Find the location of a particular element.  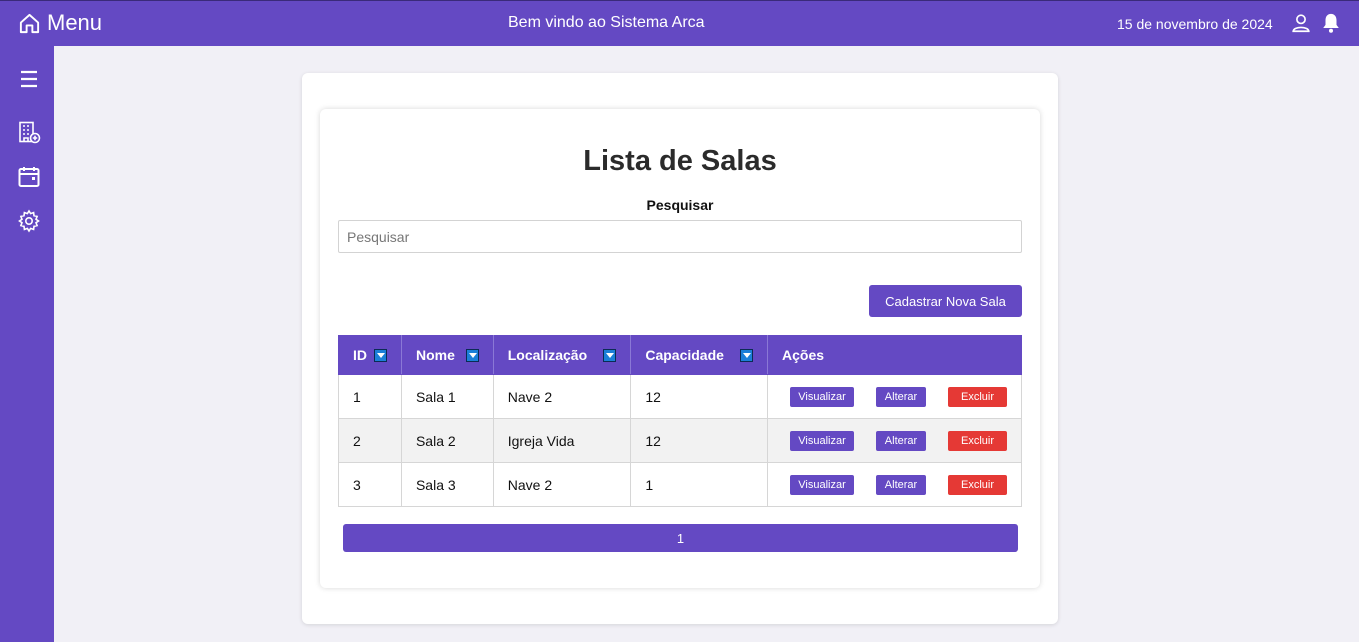

sidebar is located at coordinates (27, 344).